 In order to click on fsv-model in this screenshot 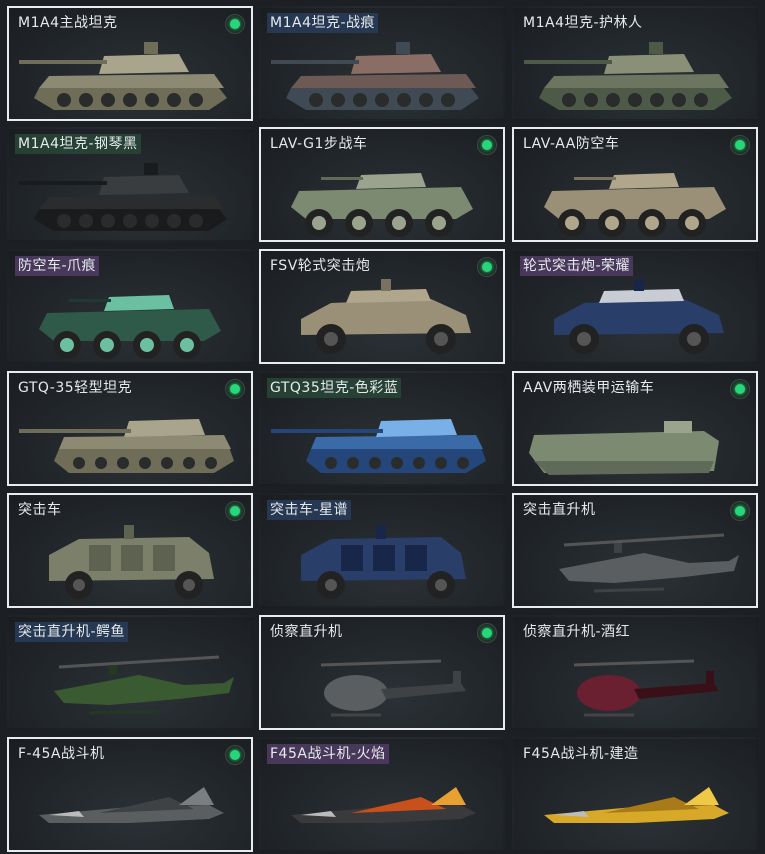, I will do `click(386, 316)`.